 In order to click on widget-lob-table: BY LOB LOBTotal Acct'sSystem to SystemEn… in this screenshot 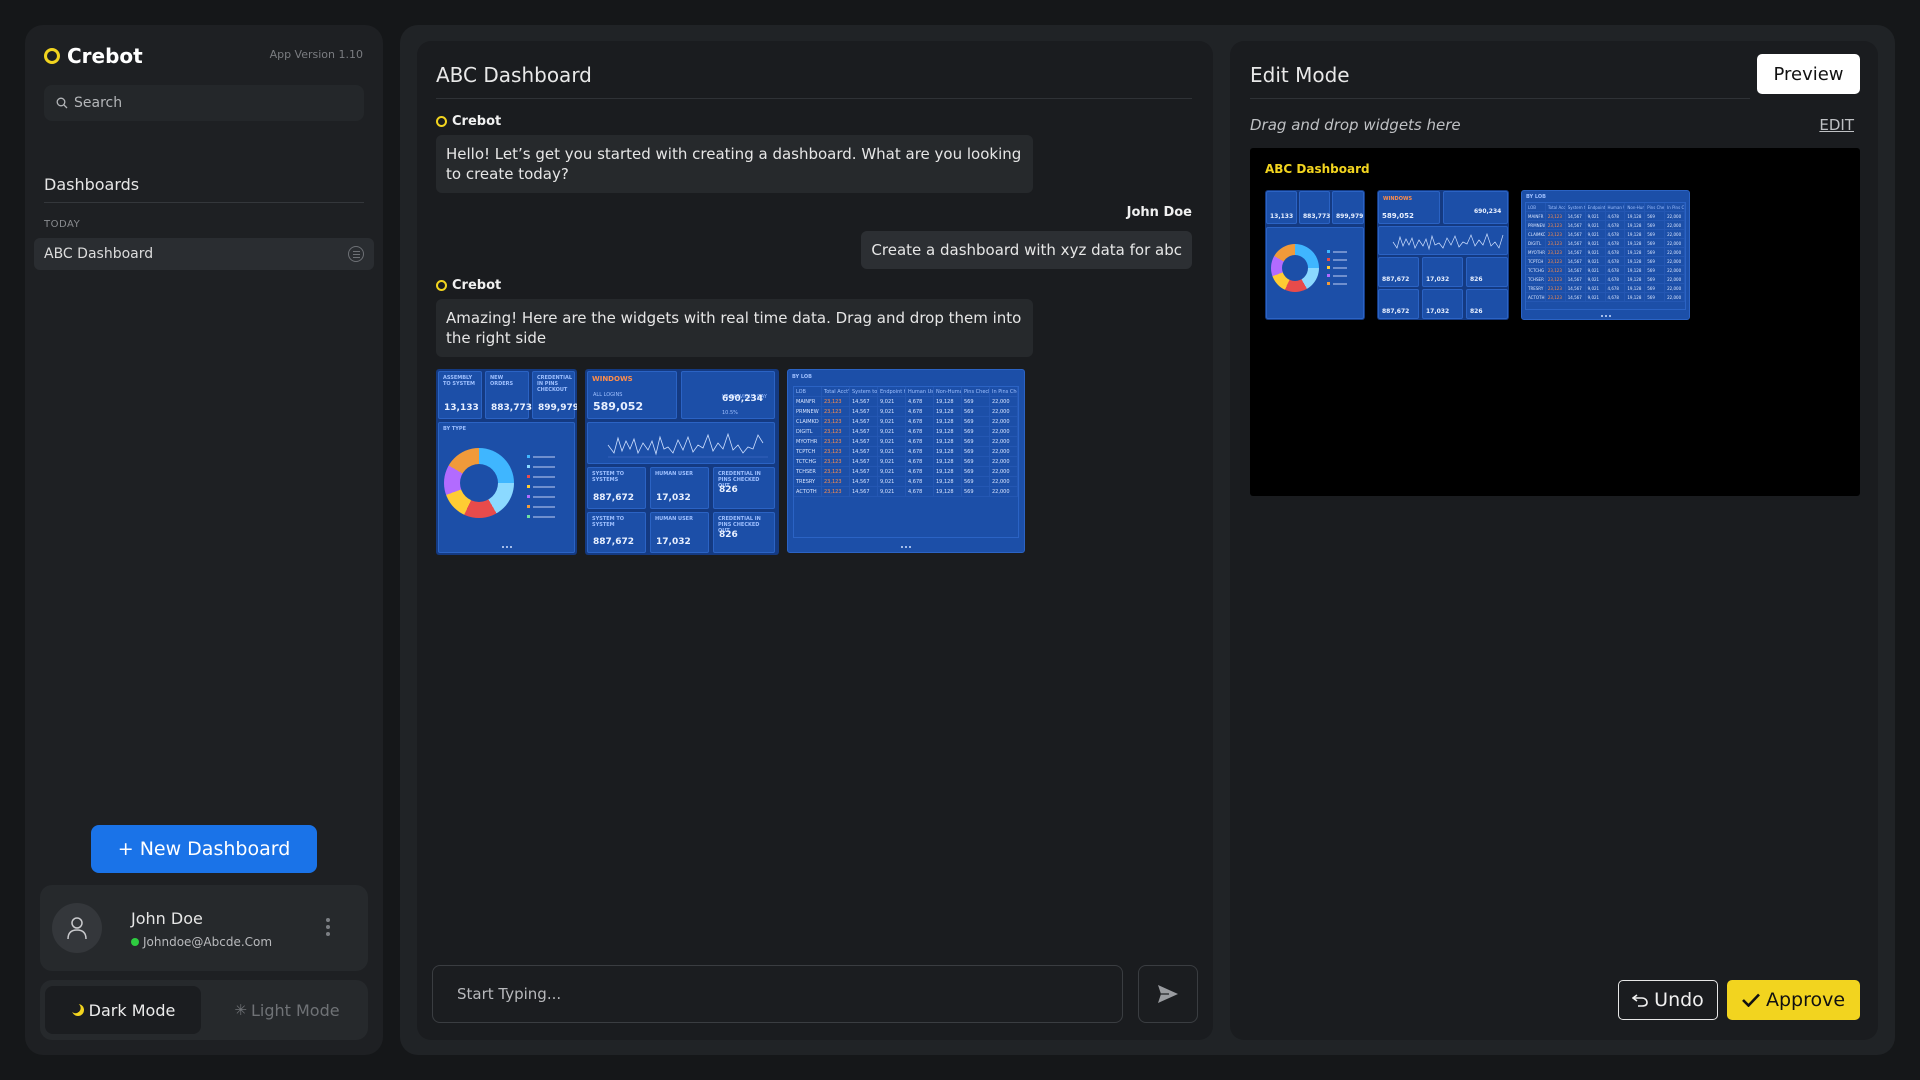, I will do `click(906, 461)`.